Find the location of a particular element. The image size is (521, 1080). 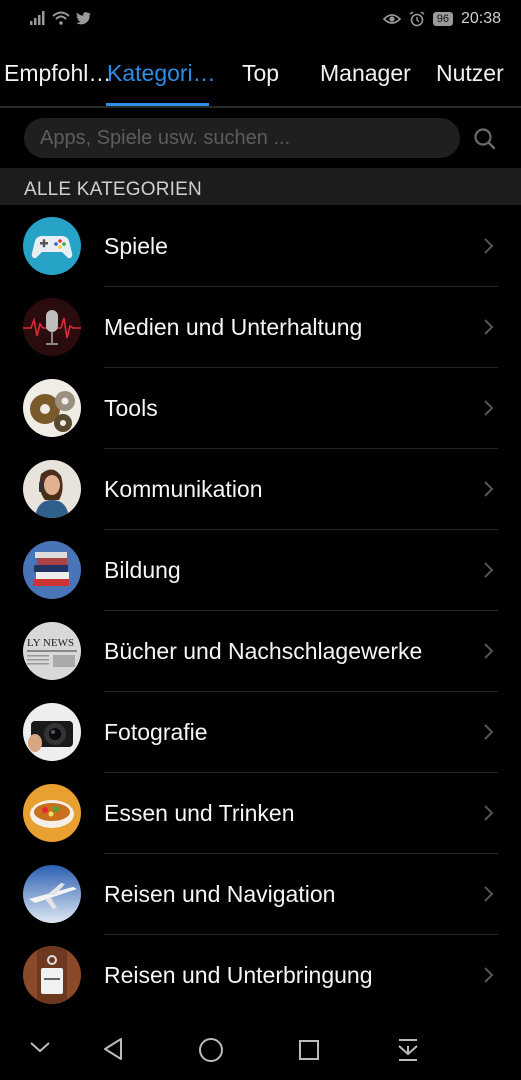

category-label: Reisen und Navigation is located at coordinates (220, 894).